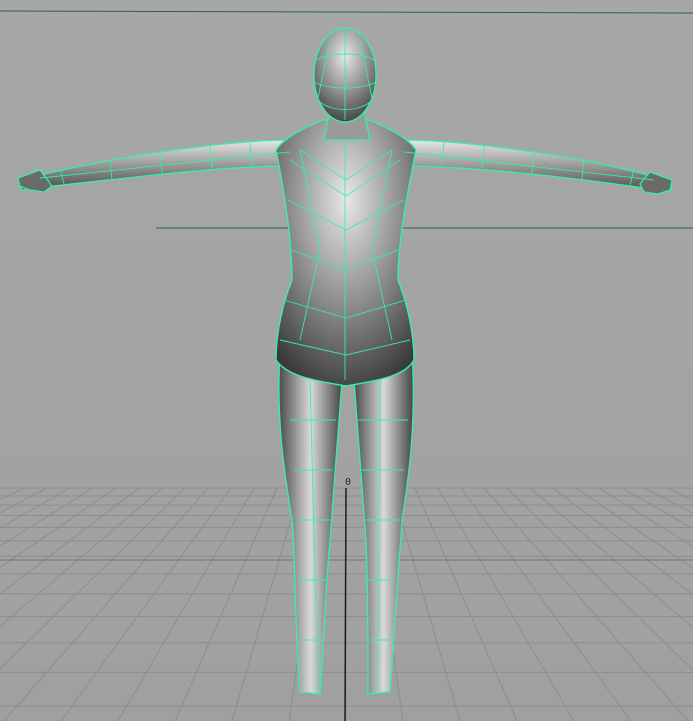  Describe the element at coordinates (346, 253) in the screenshot. I see `mesh-torso` at that location.